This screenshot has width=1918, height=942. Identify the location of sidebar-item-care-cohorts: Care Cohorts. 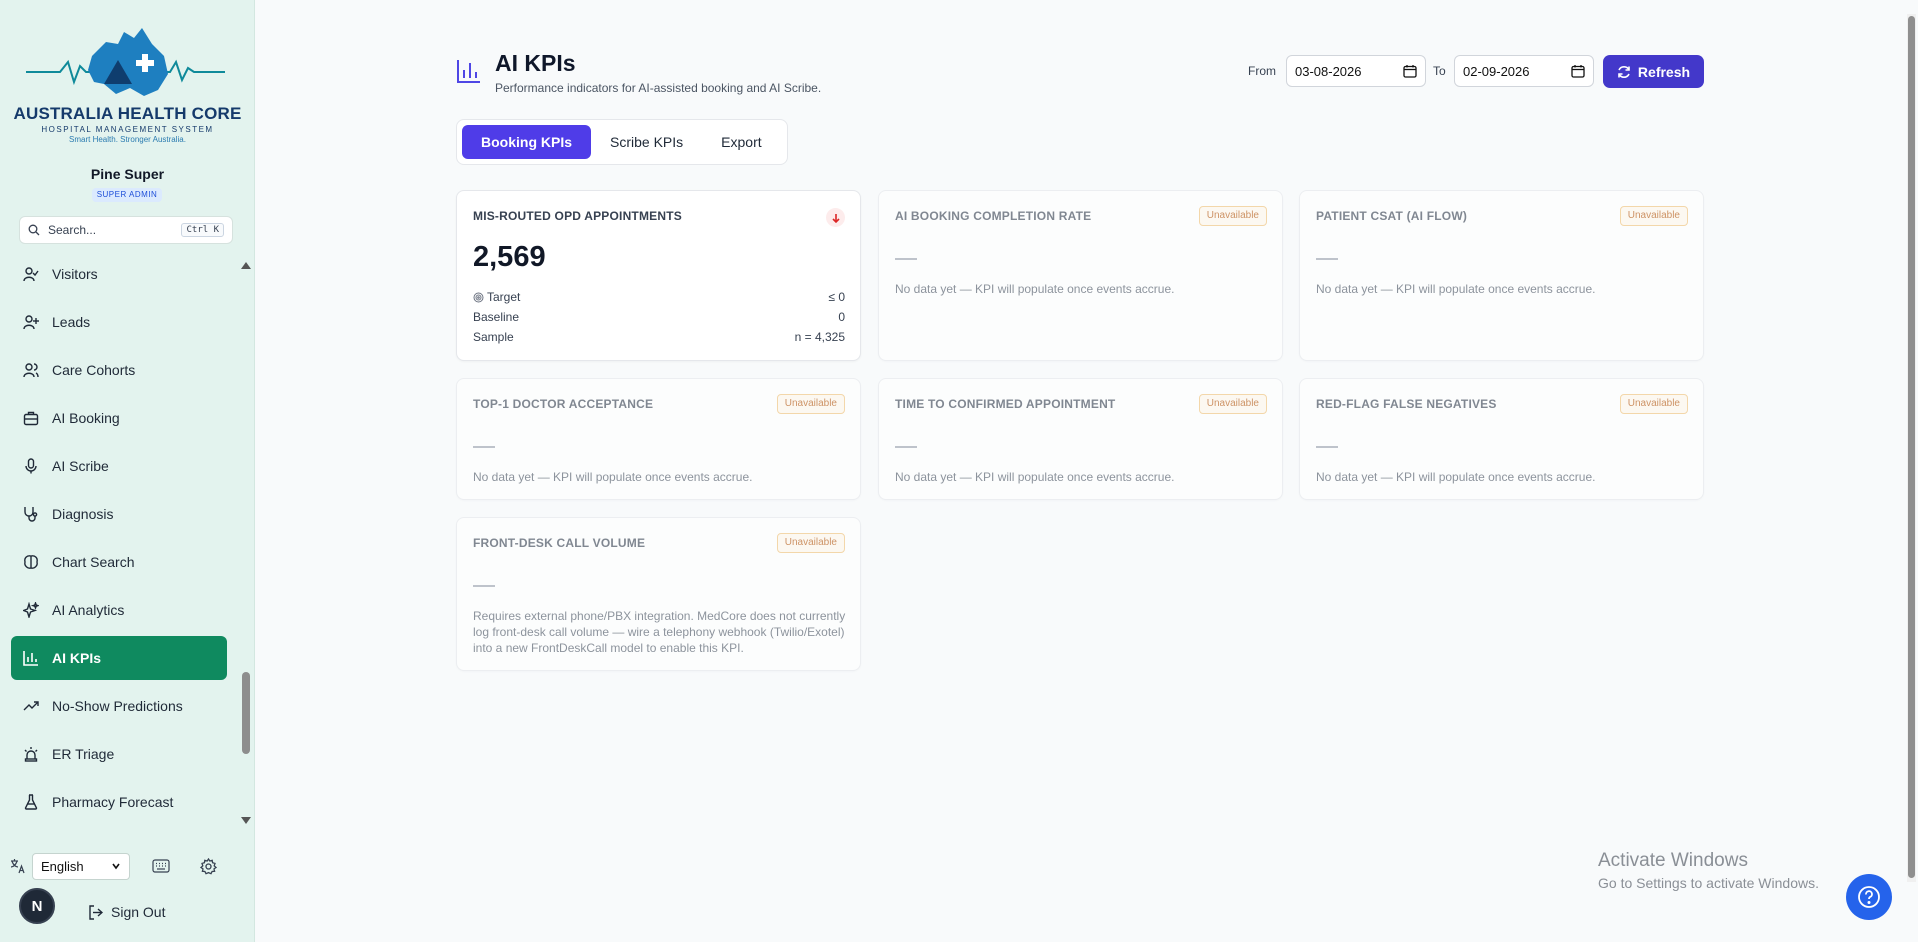
(119, 370).